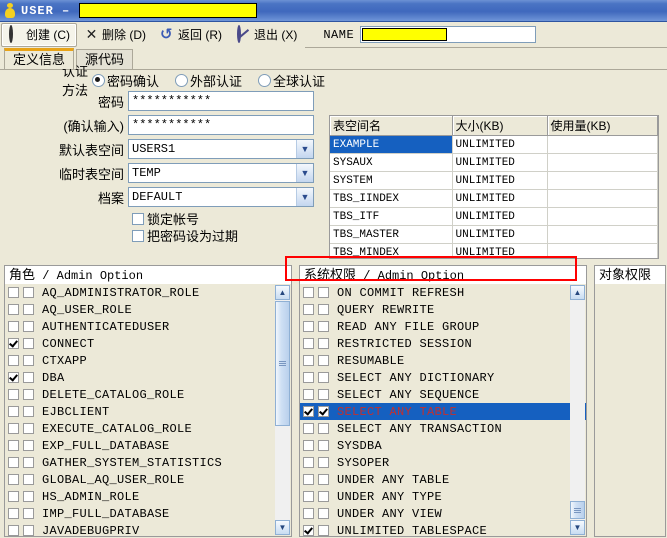 The width and height of the screenshot is (667, 538). Describe the element at coordinates (443, 496) in the screenshot. I see `list-item: UNDER ANY TYPE` at that location.